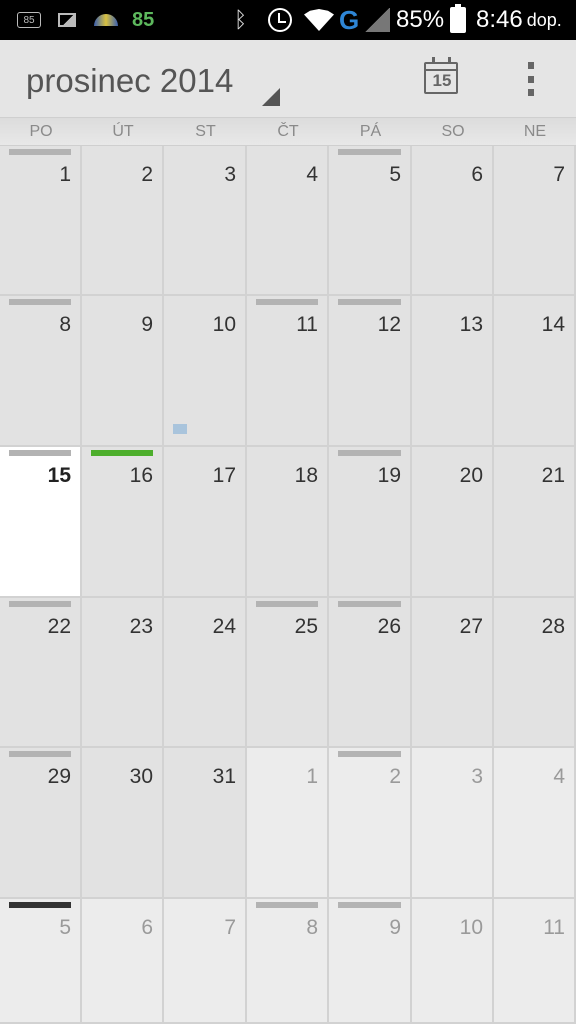 This screenshot has height=1024, width=576. What do you see at coordinates (288, 522) in the screenshot?
I see `day-cell: 18` at bounding box center [288, 522].